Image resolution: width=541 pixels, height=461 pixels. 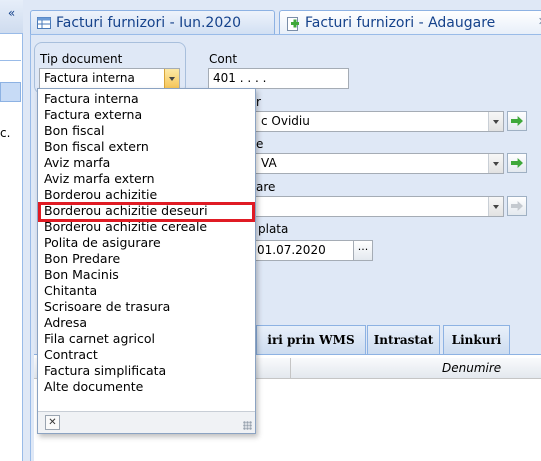 I want to click on dropdown-footer: ✕, so click(x=146, y=422).